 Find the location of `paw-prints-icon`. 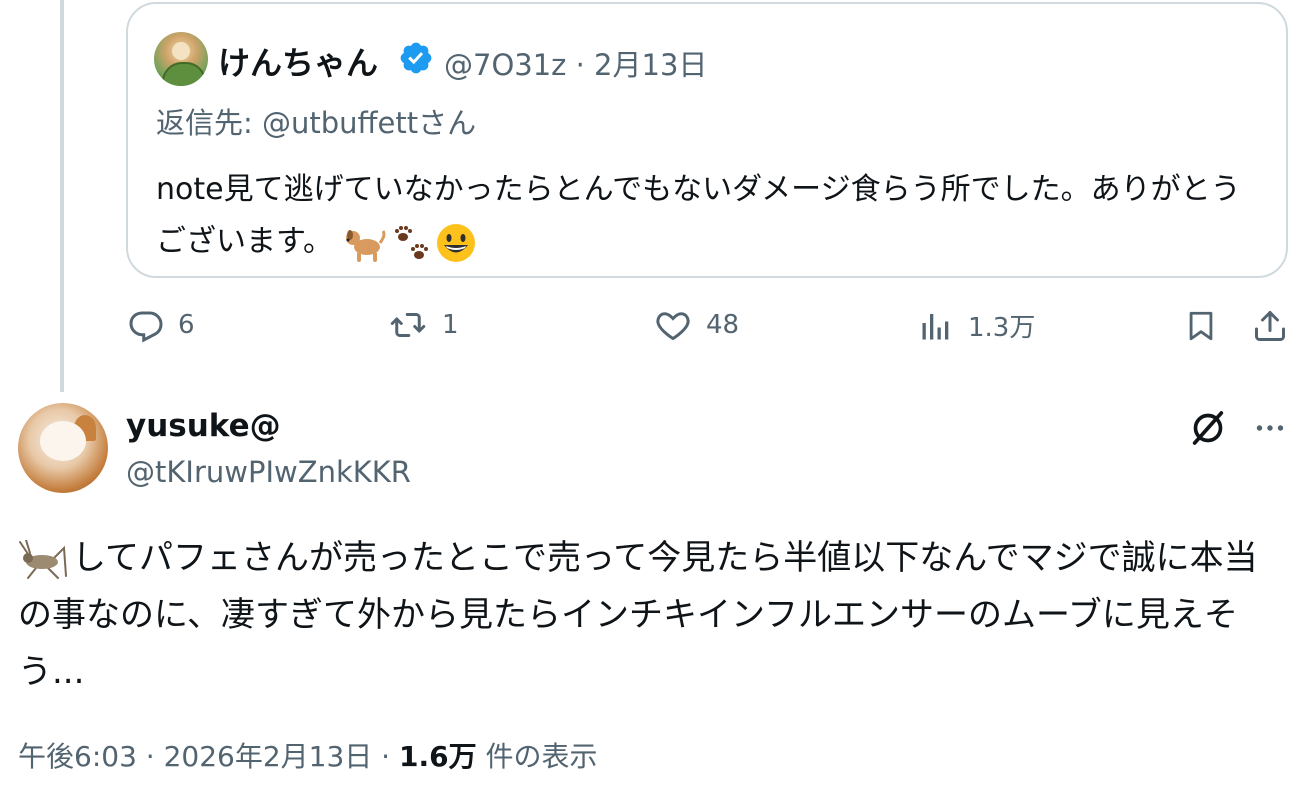

paw-prints-icon is located at coordinates (411, 242).